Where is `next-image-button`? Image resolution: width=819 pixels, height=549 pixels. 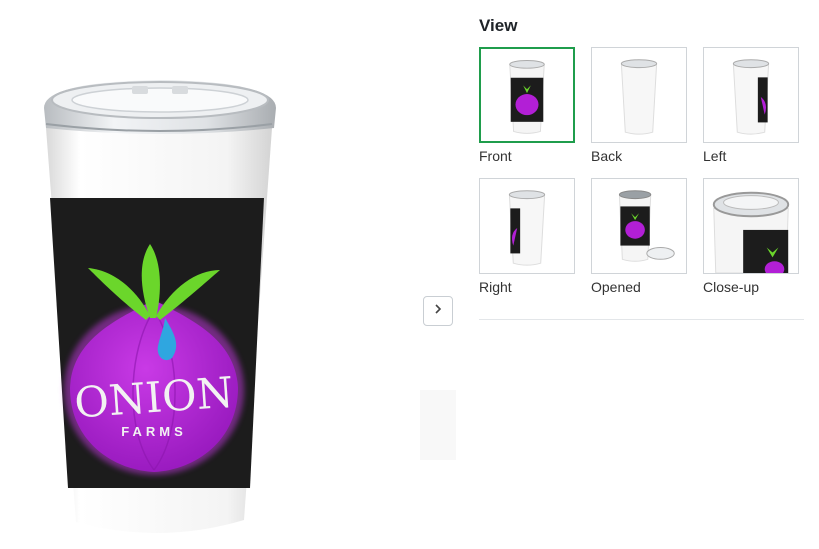
next-image-button is located at coordinates (438, 311).